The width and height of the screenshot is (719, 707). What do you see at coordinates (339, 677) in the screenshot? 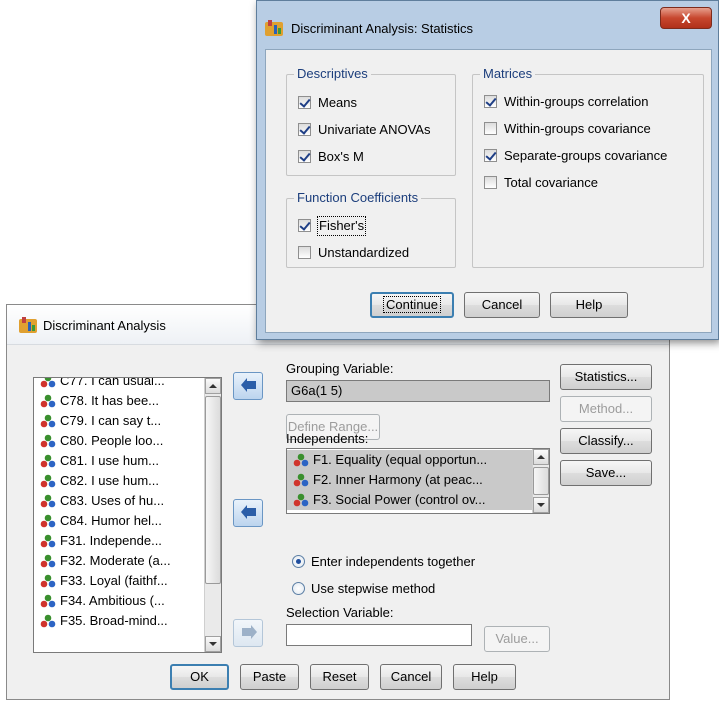
I see `reset-button: Reset` at bounding box center [339, 677].